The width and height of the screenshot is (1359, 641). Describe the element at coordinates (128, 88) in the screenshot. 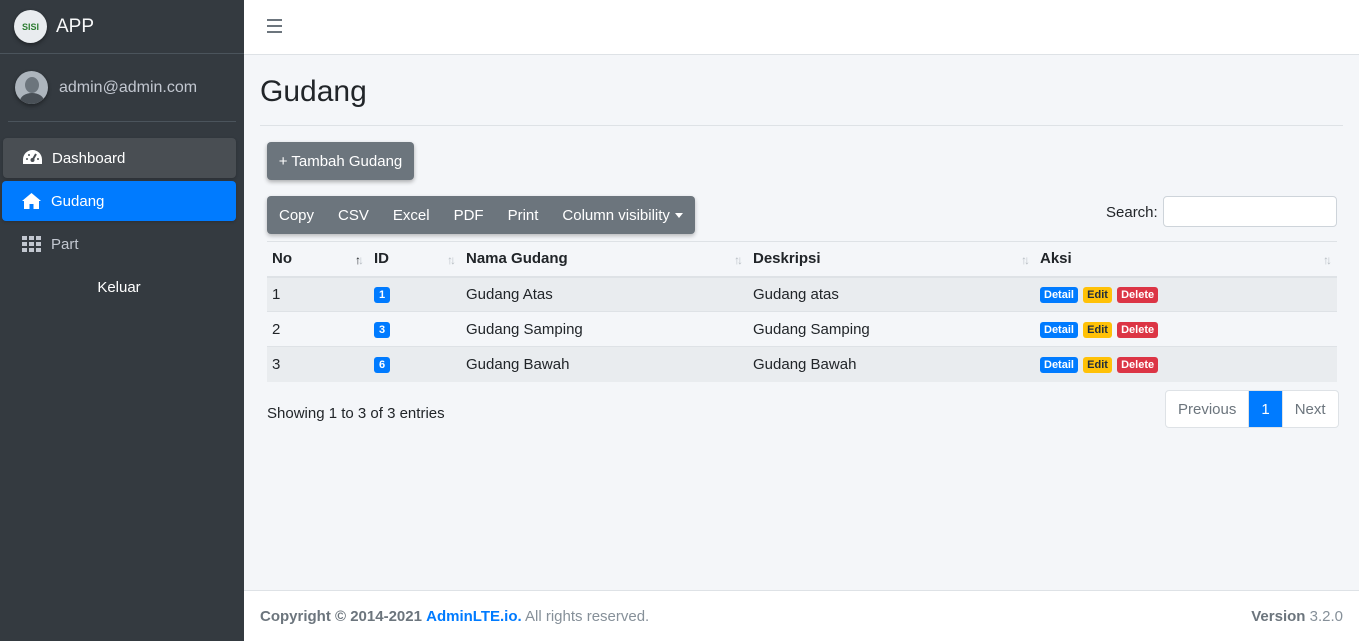

I see `user-name: admin@admin.com` at that location.